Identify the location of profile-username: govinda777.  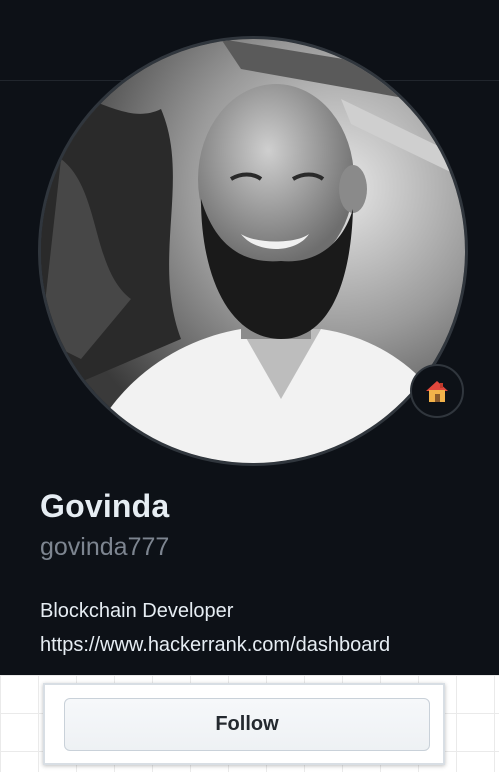
(105, 547).